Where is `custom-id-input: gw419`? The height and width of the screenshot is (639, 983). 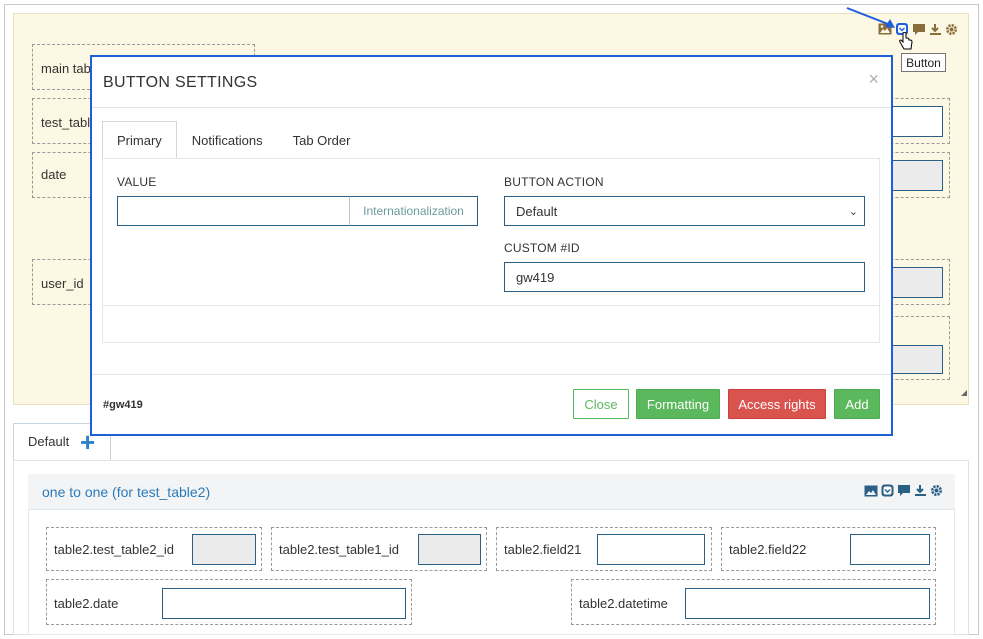 custom-id-input: gw419 is located at coordinates (684, 277).